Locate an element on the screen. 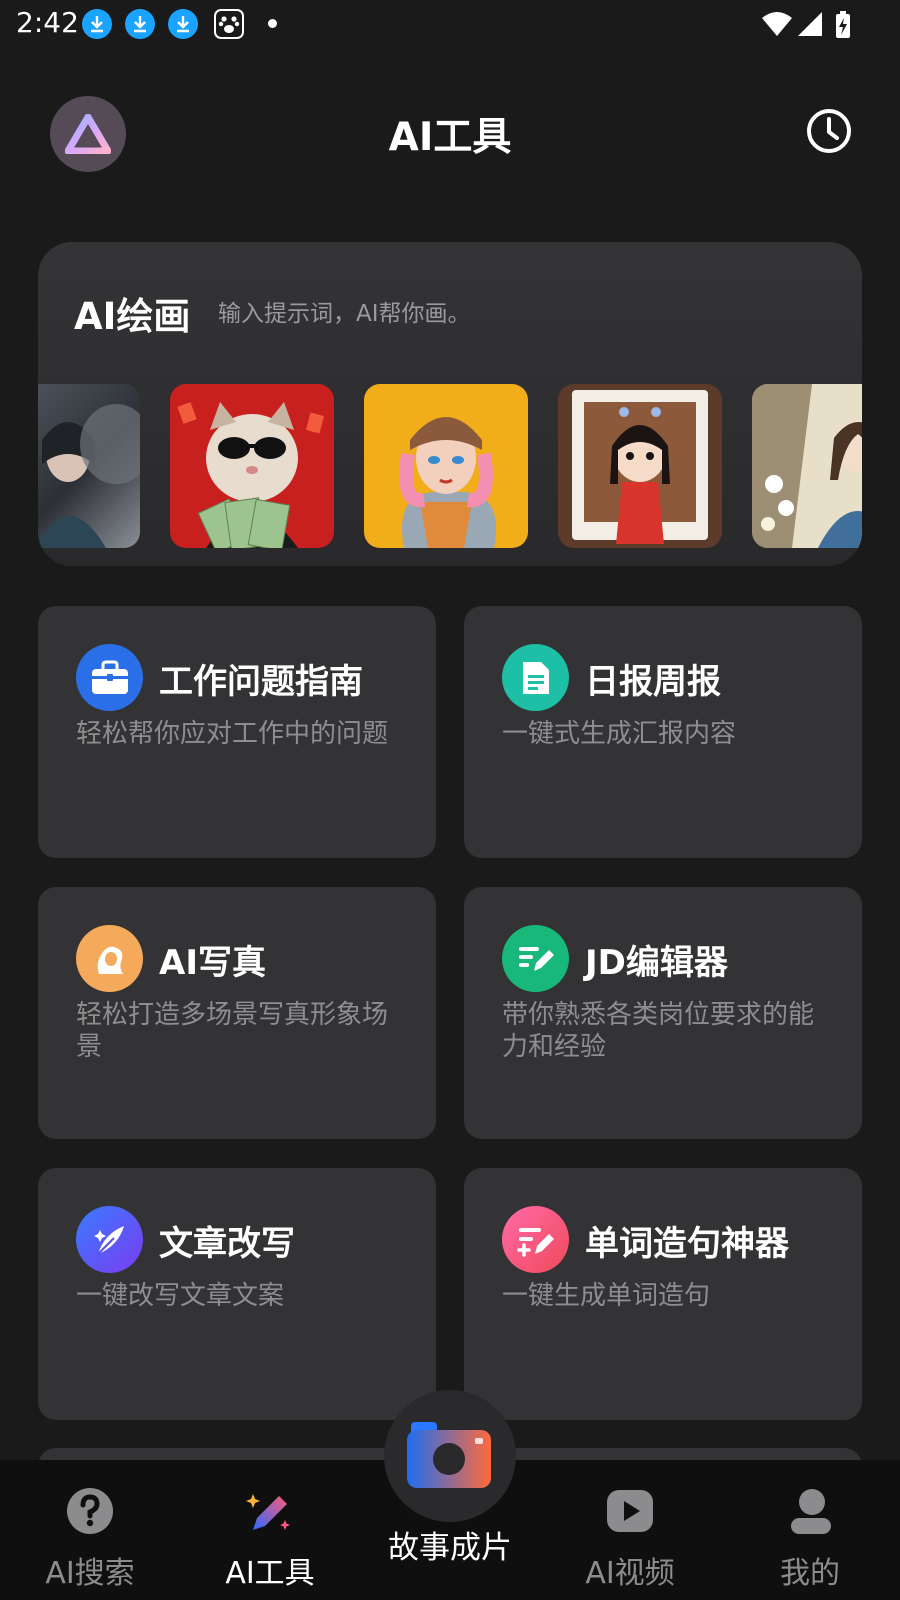 The width and height of the screenshot is (900, 1600). notification-dot is located at coordinates (272, 23).